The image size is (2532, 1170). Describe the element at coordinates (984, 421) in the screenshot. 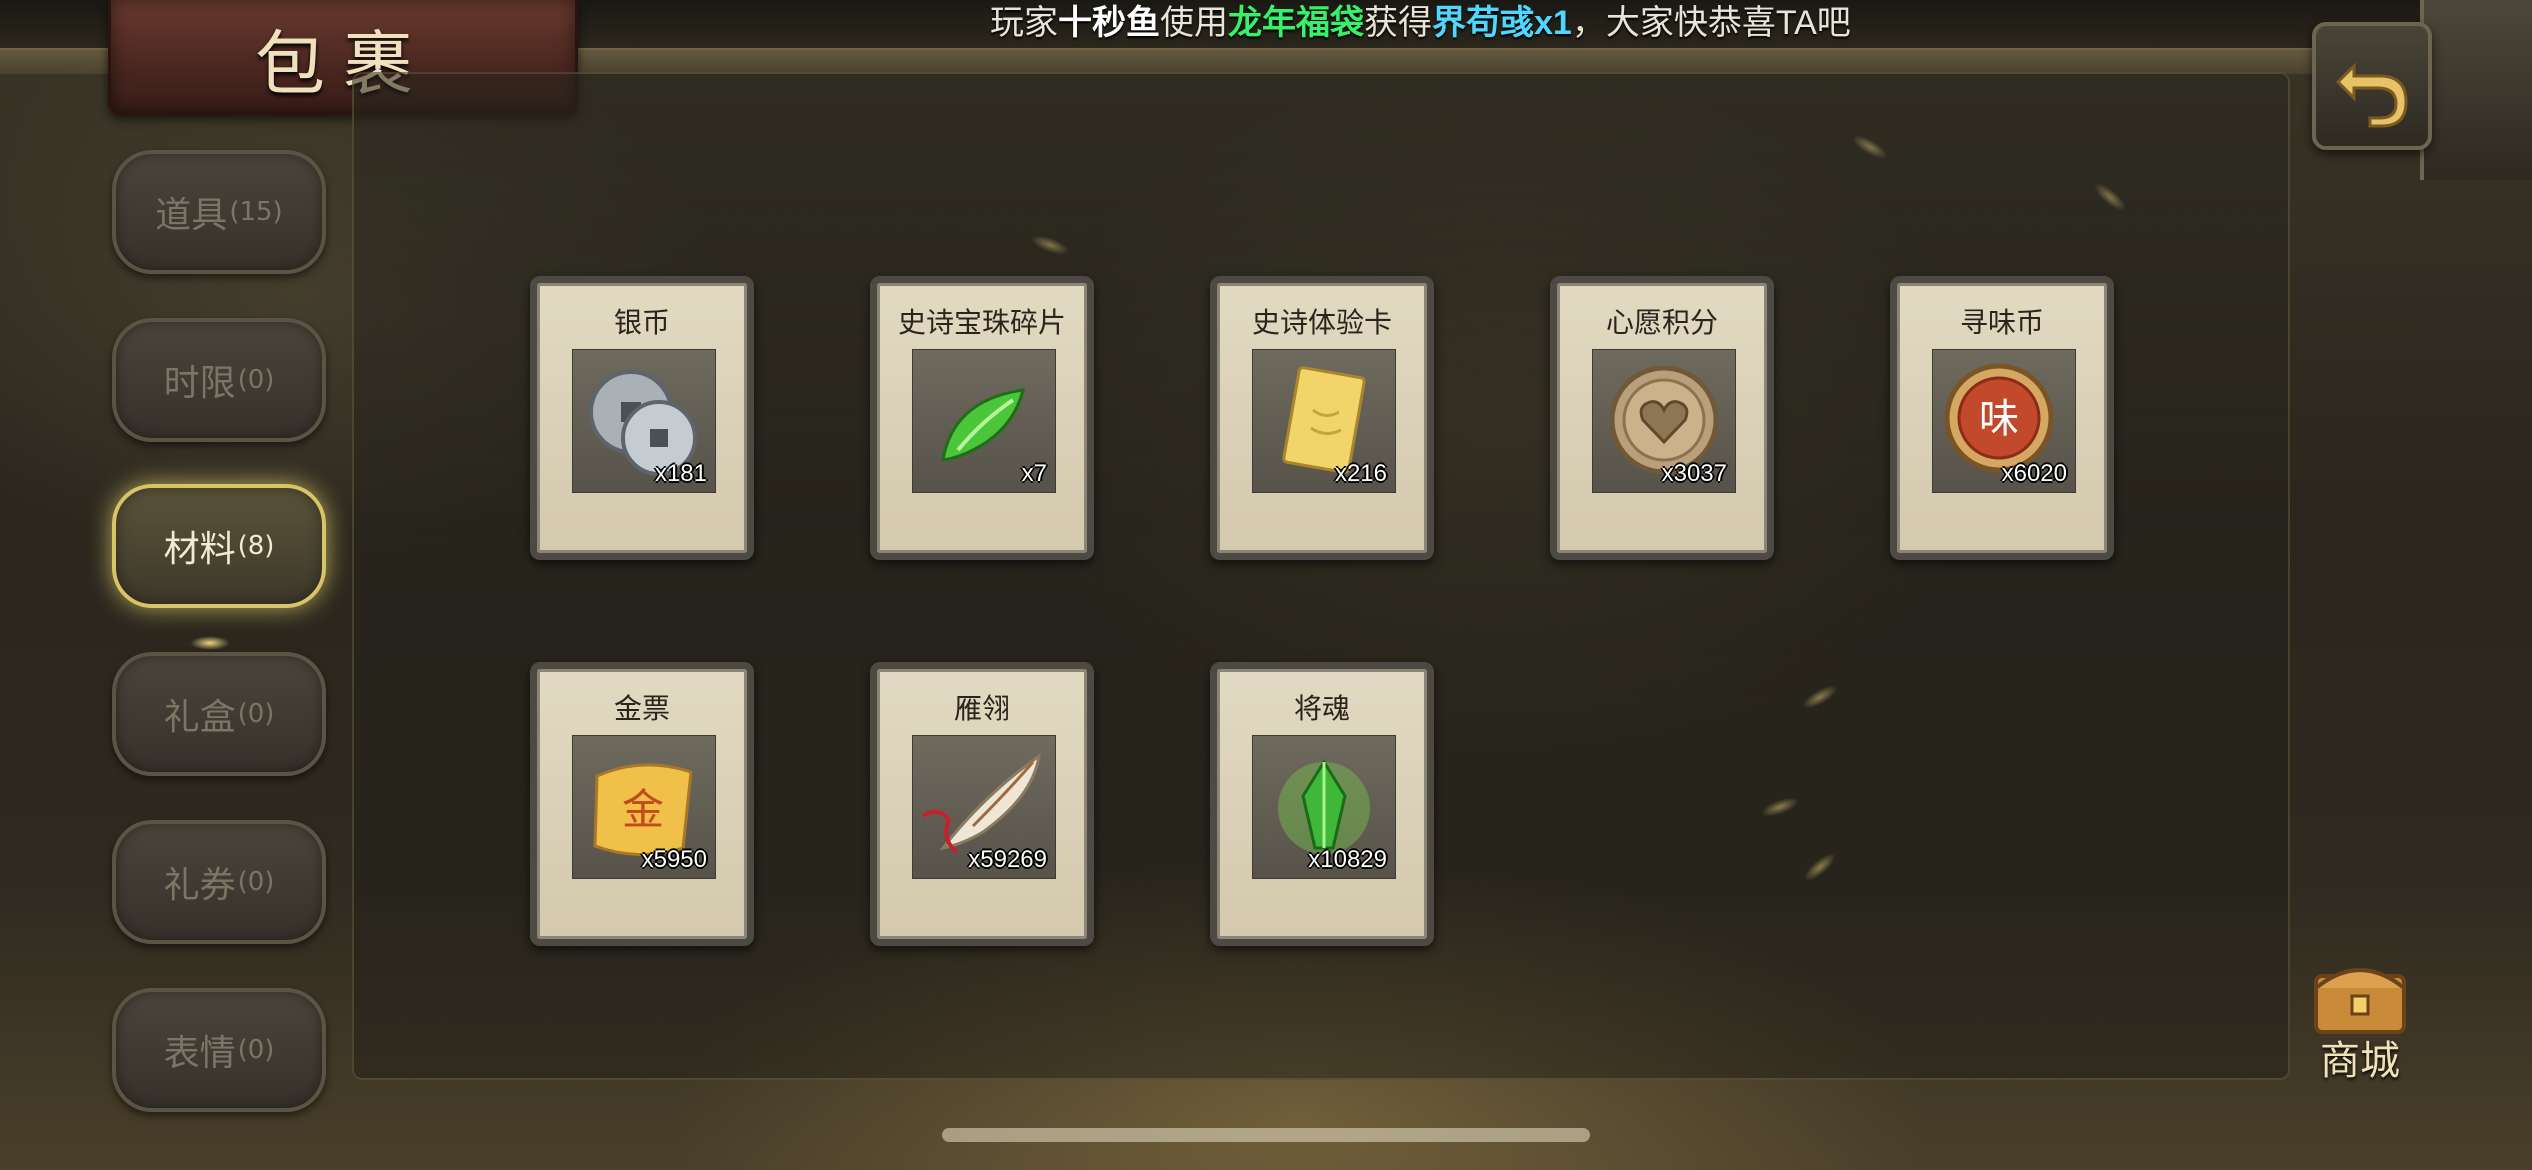

I see `item-slot: x7` at that location.